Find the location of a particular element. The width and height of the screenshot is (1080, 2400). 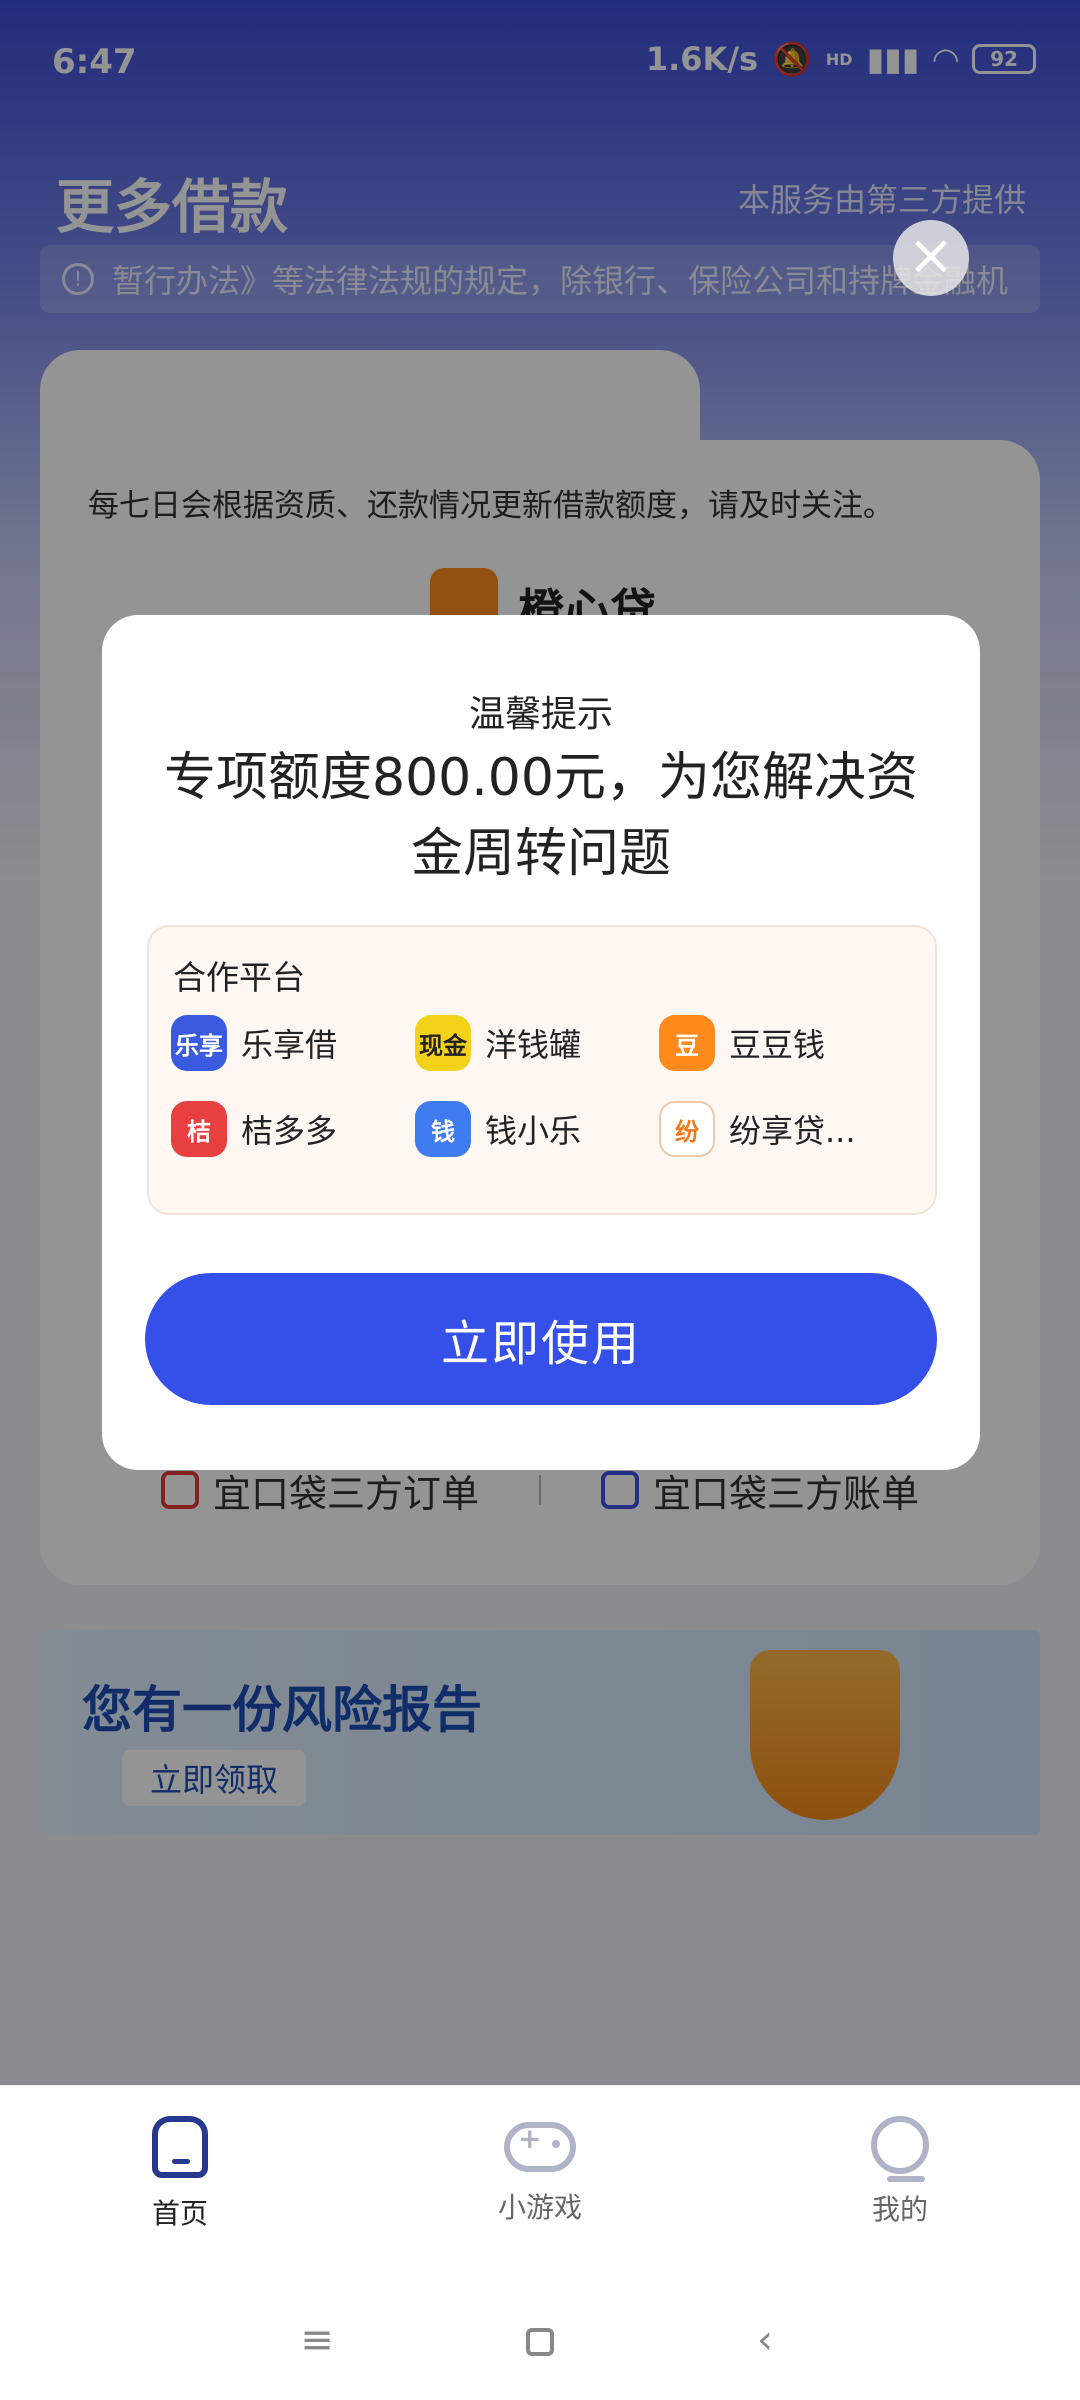

nav-home-label: 首页 is located at coordinates (179, 2213).